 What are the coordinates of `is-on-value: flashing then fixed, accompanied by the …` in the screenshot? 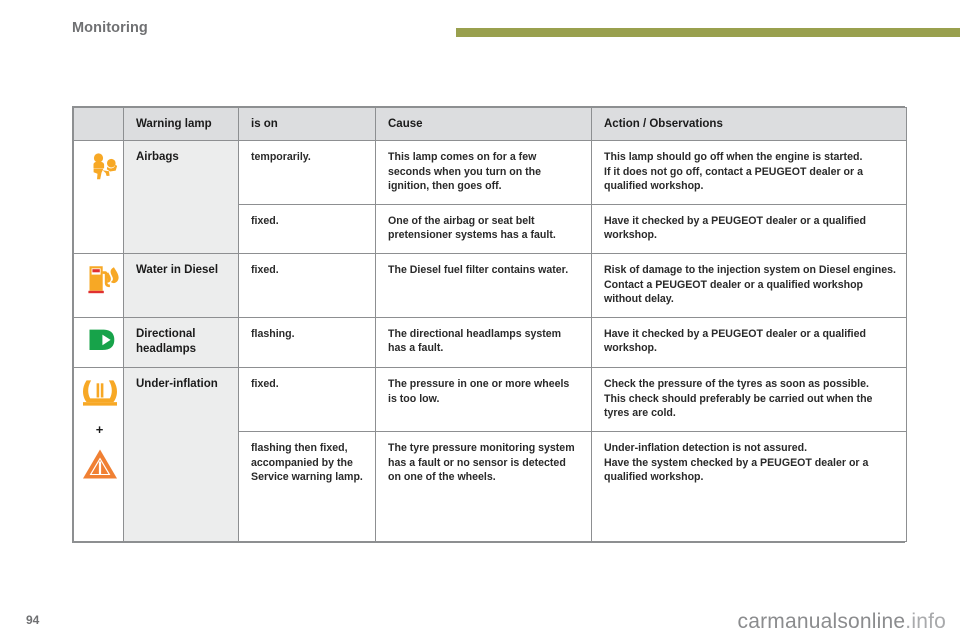 It's located at (307, 487).